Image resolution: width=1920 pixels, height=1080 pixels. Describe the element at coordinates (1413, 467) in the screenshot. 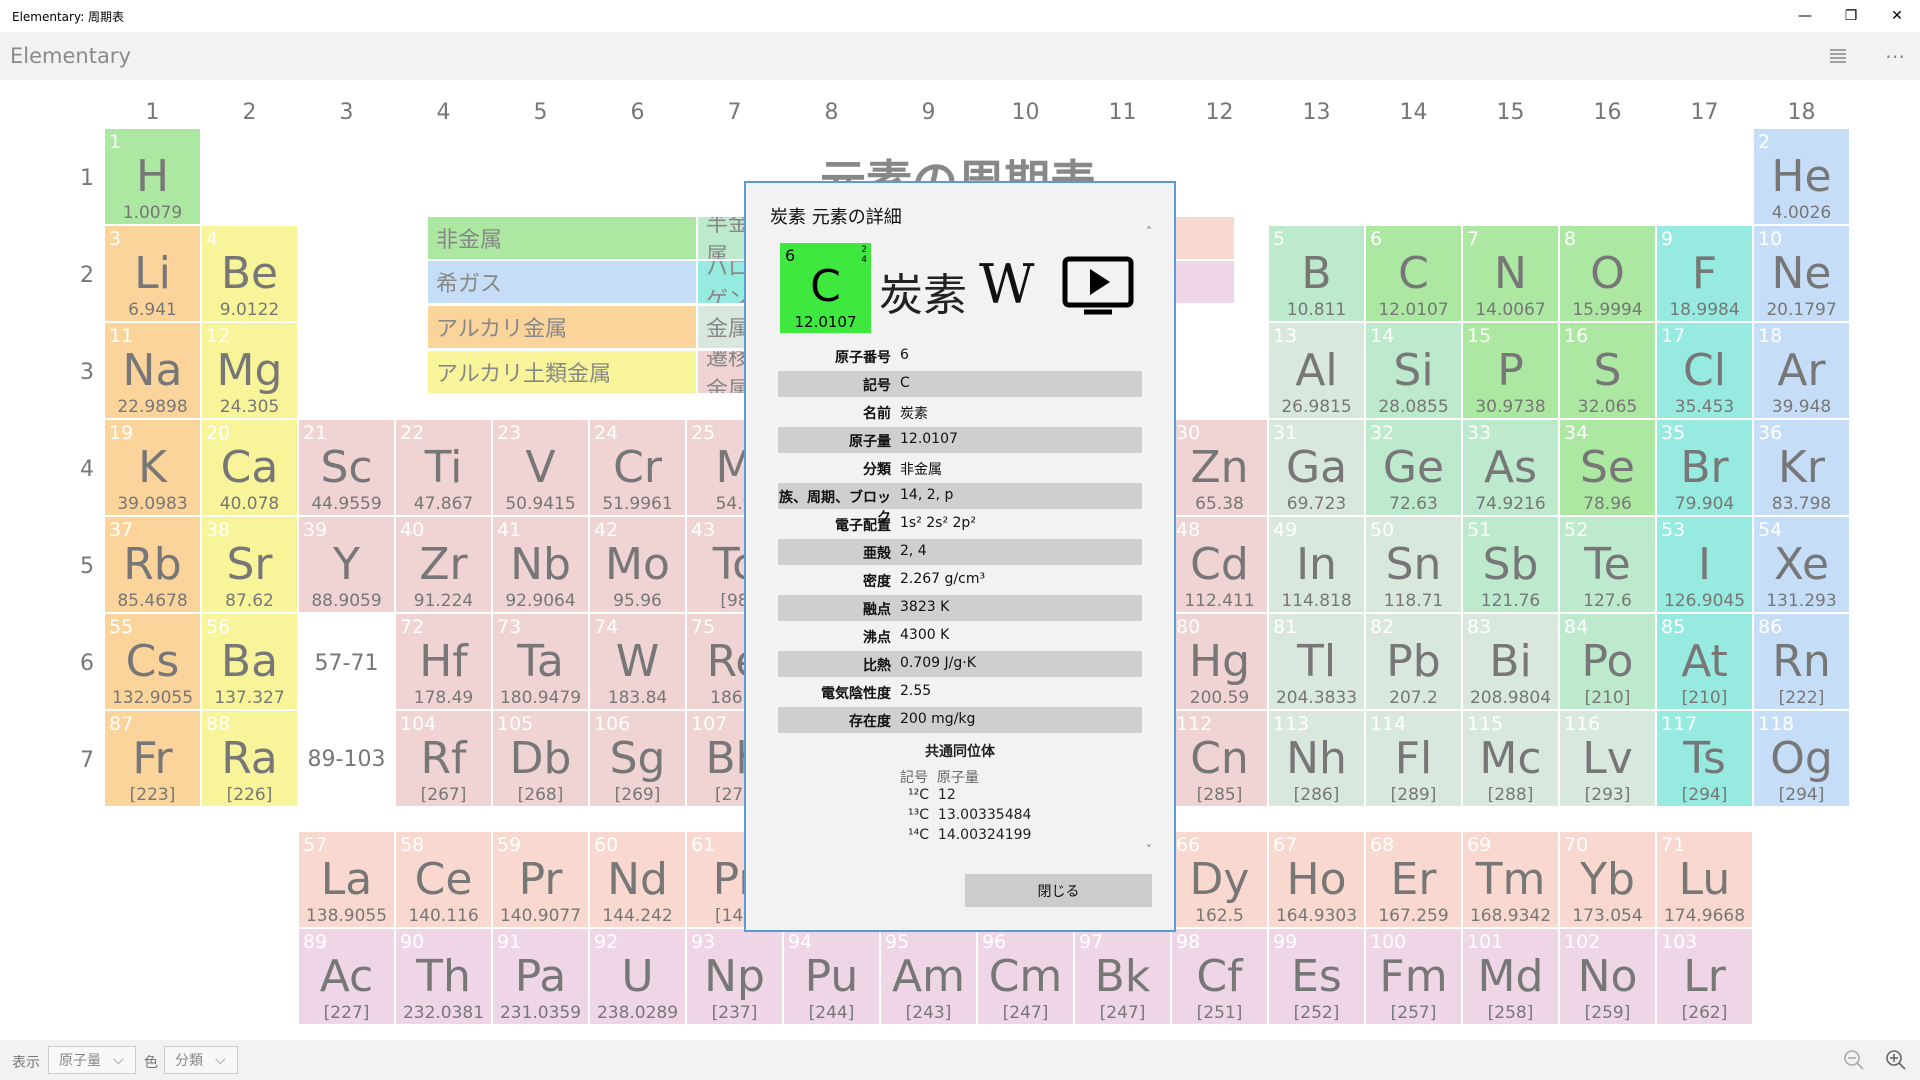

I see `element-cell: 32 Ge 72.63` at that location.